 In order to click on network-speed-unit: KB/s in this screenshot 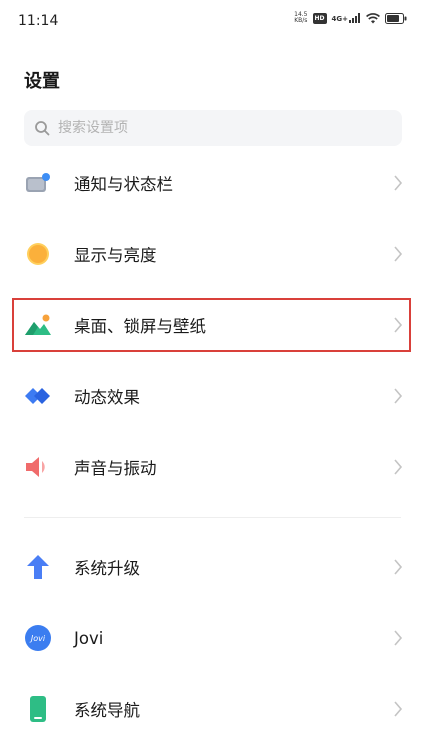, I will do `click(301, 20)`.